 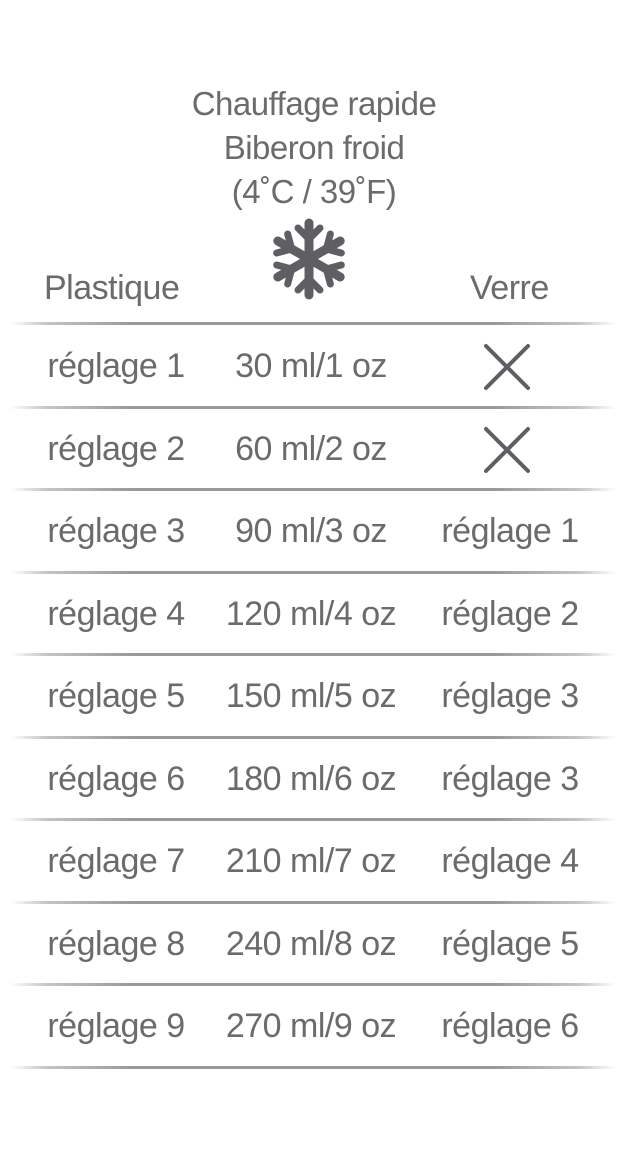 What do you see at coordinates (311, 613) in the screenshot?
I see `volume: 120 ml/4 oz` at bounding box center [311, 613].